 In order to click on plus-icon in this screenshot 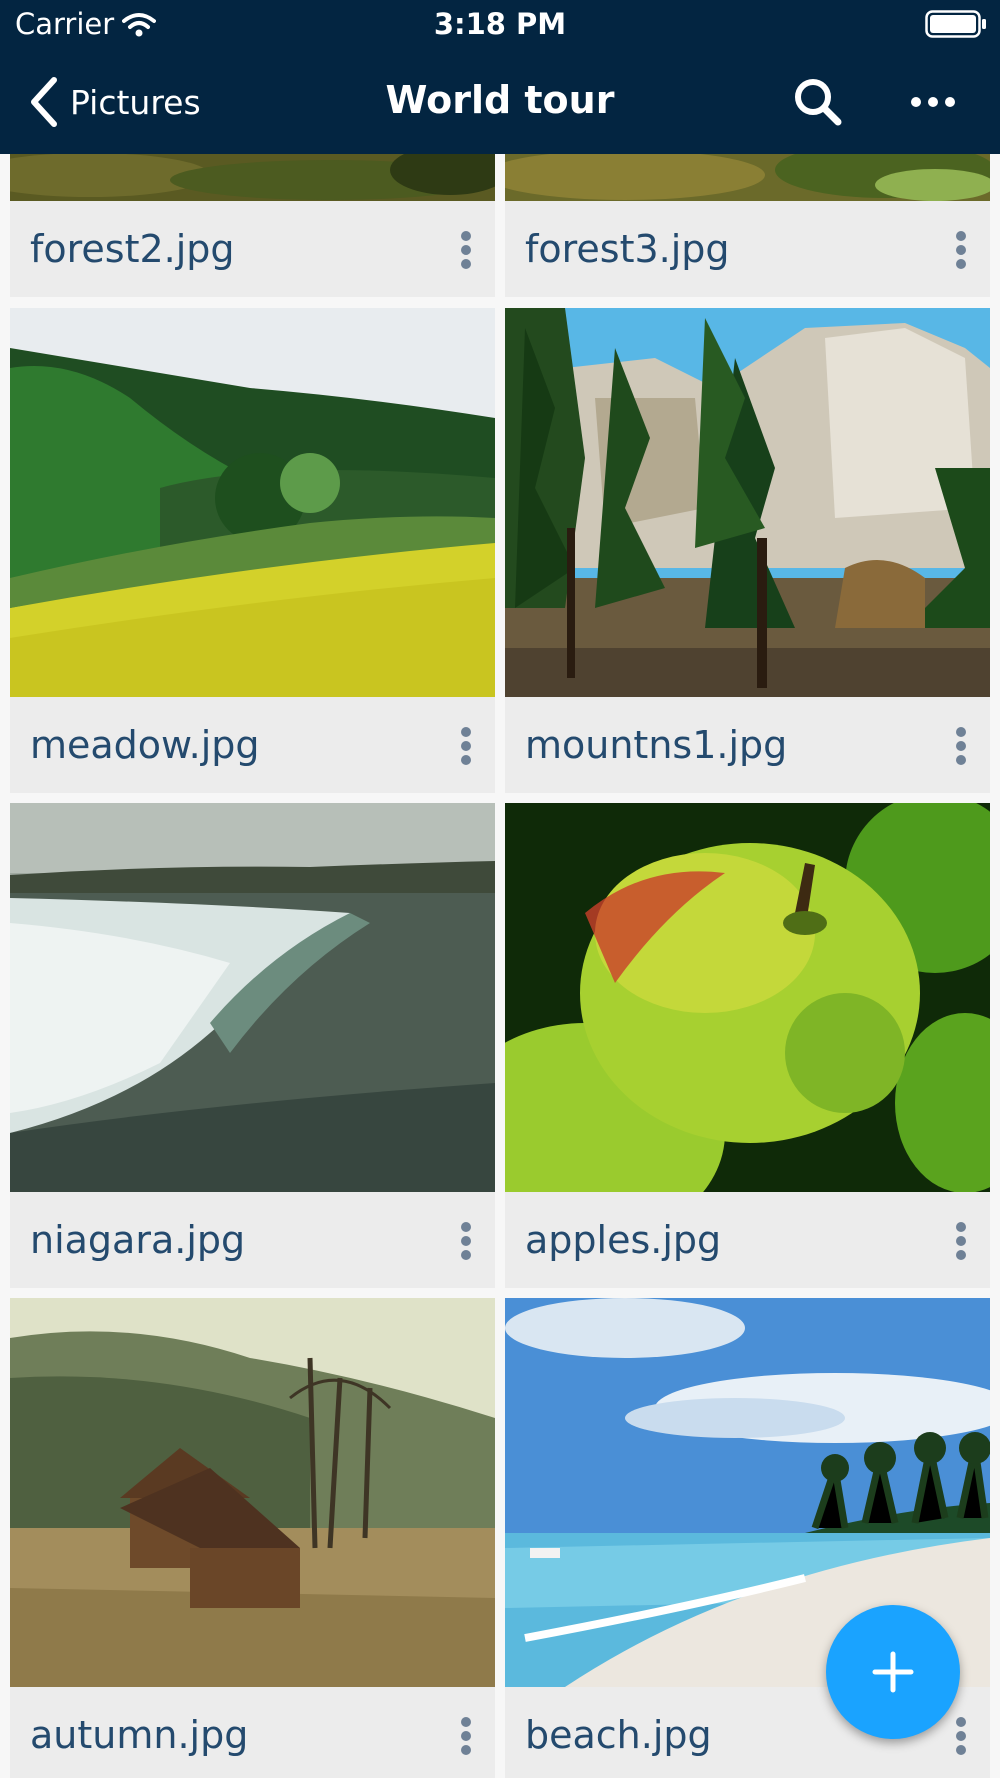, I will do `click(893, 1672)`.